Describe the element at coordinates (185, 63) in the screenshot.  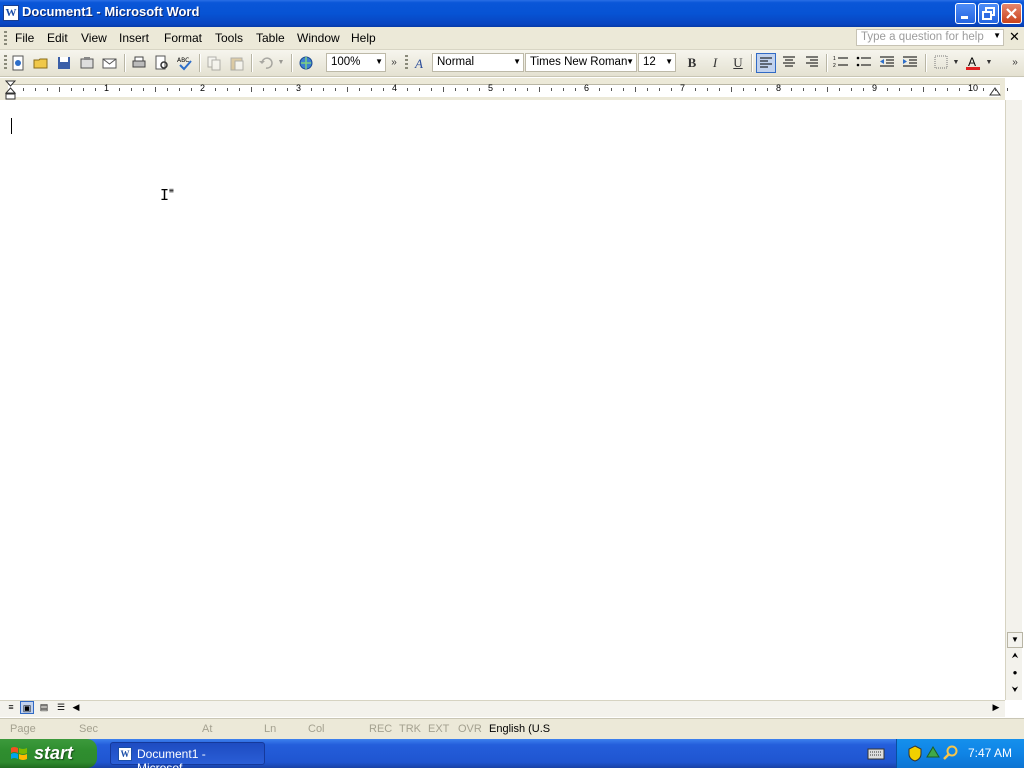
I see `spelling-button: ABC` at that location.